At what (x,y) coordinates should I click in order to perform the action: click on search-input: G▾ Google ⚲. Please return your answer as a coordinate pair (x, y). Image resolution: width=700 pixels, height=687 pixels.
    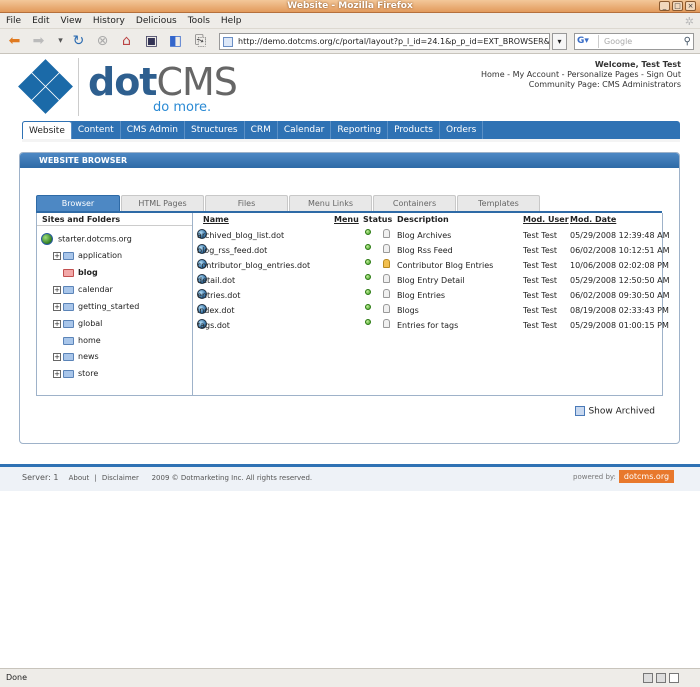
    Looking at the image, I should click on (634, 41).